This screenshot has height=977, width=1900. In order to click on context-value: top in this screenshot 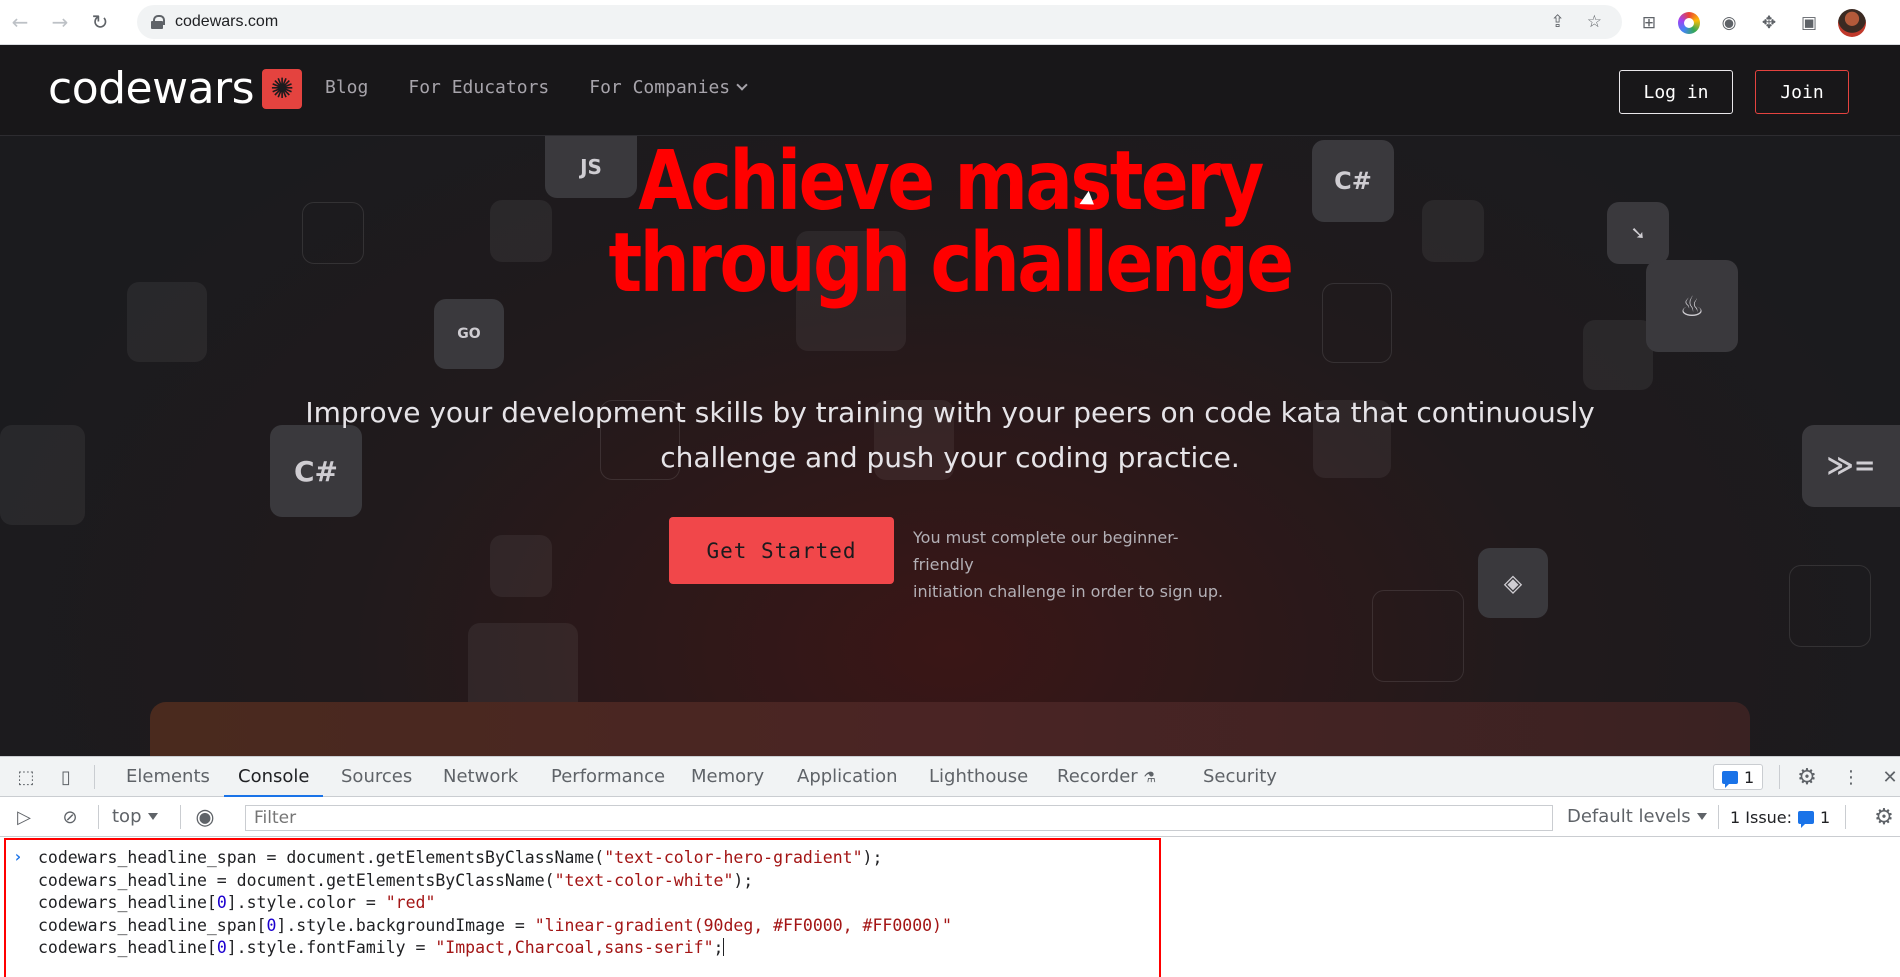, I will do `click(127, 816)`.